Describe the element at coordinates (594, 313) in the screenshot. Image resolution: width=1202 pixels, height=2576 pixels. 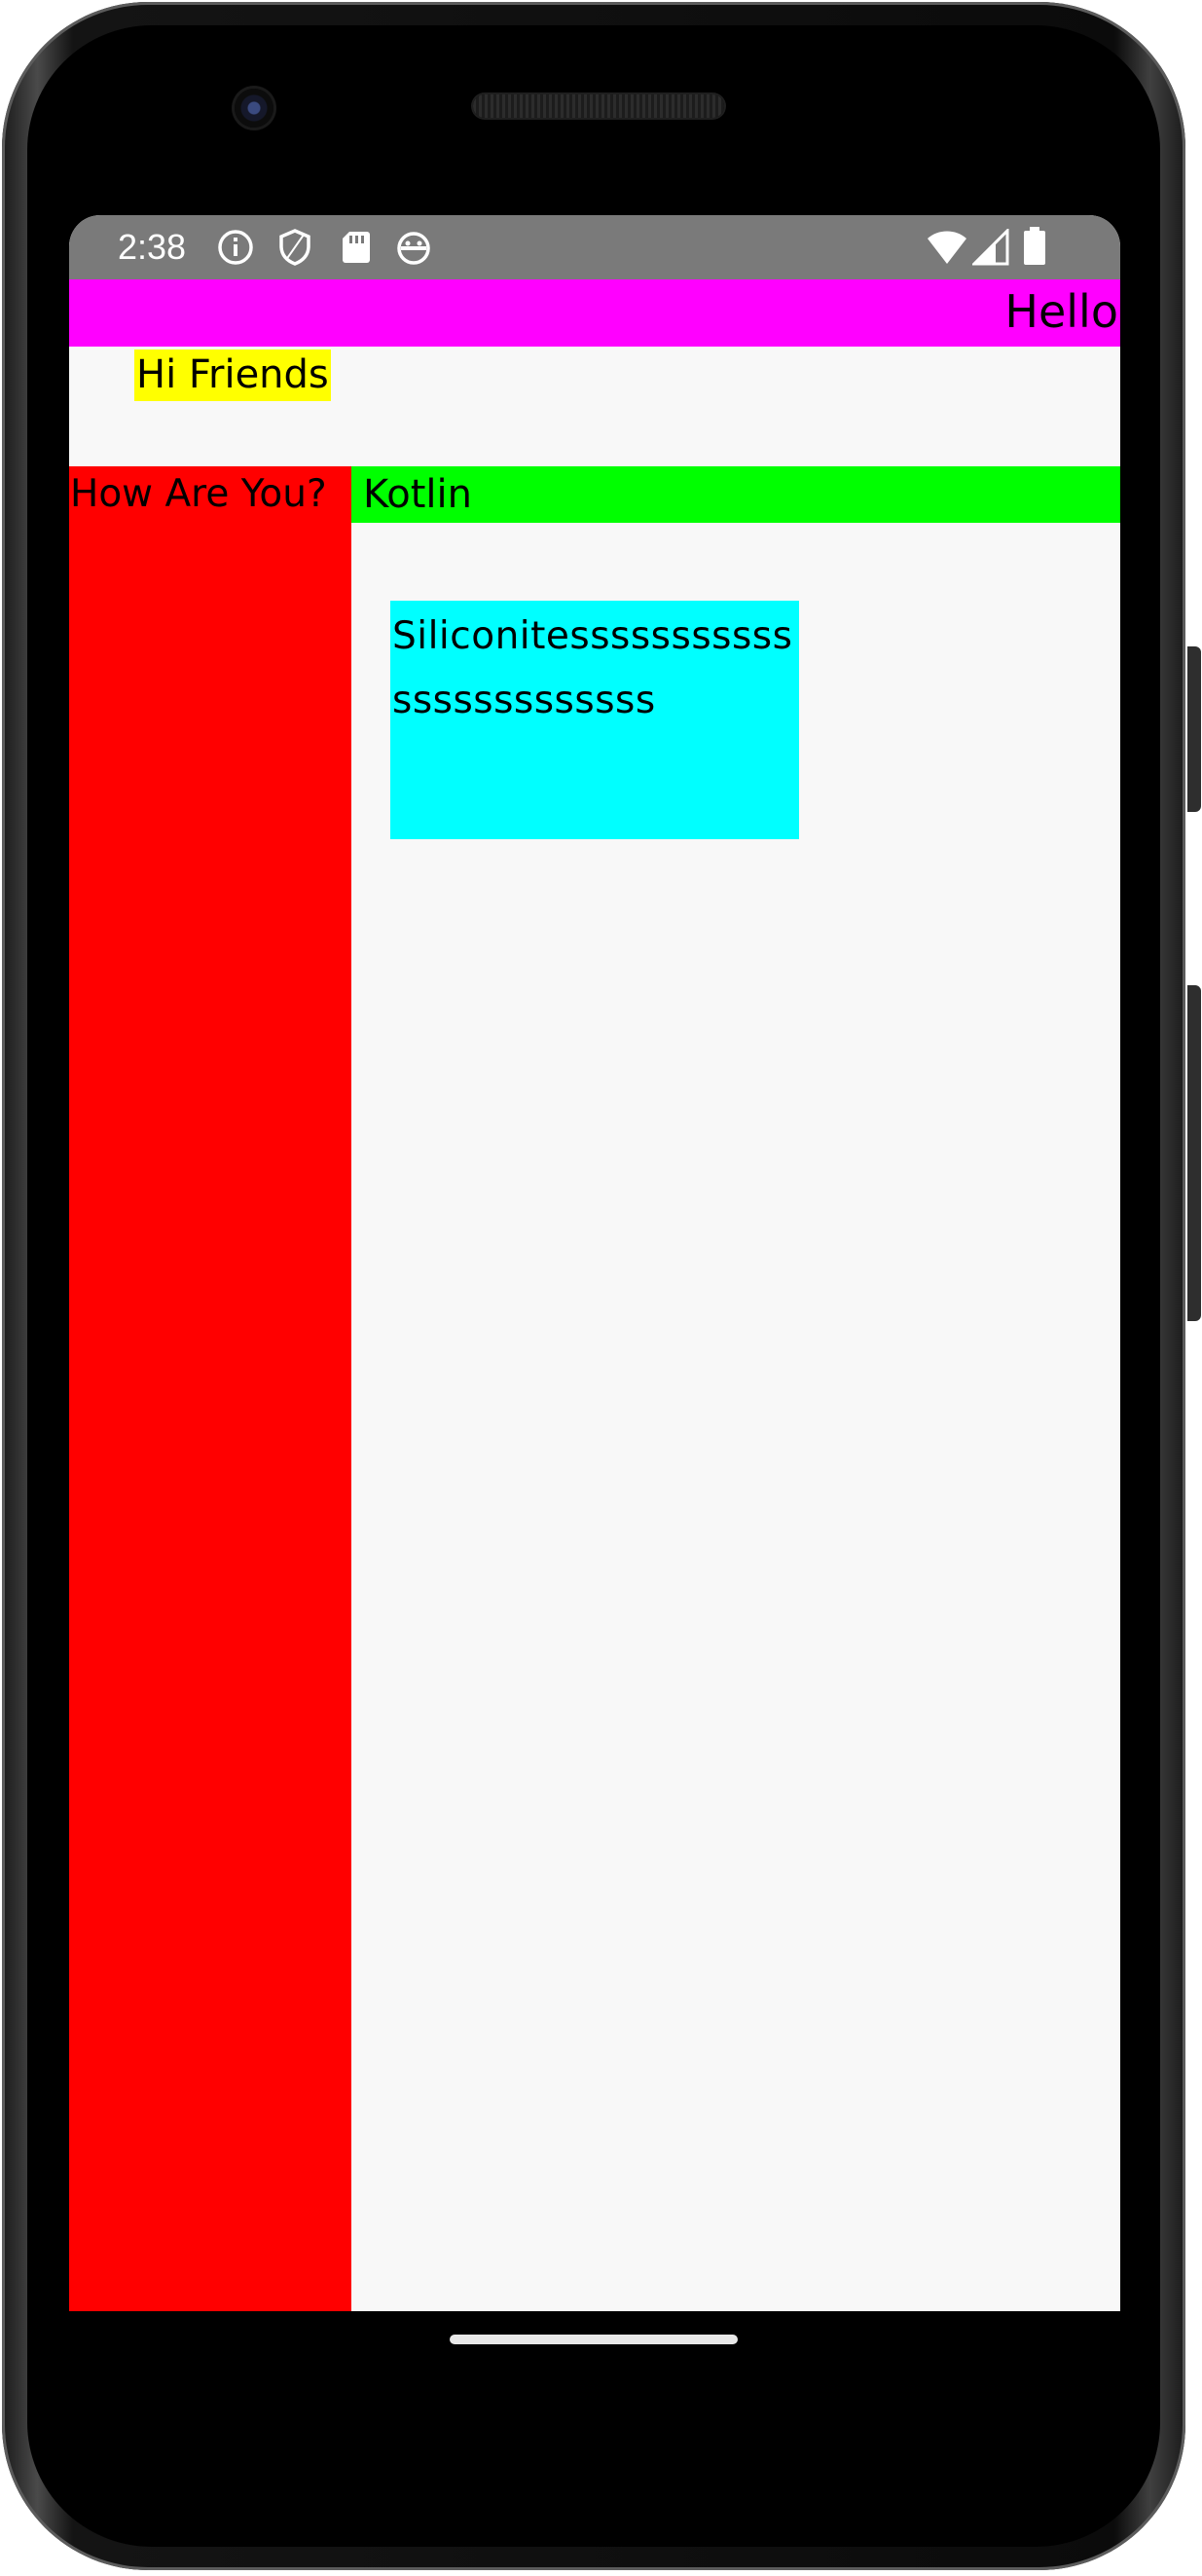
I see `hello-bar: Hello` at that location.